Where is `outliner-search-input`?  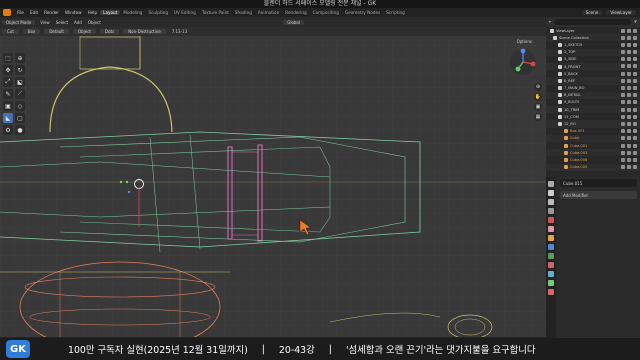
outliner-search-input is located at coordinates (592, 22).